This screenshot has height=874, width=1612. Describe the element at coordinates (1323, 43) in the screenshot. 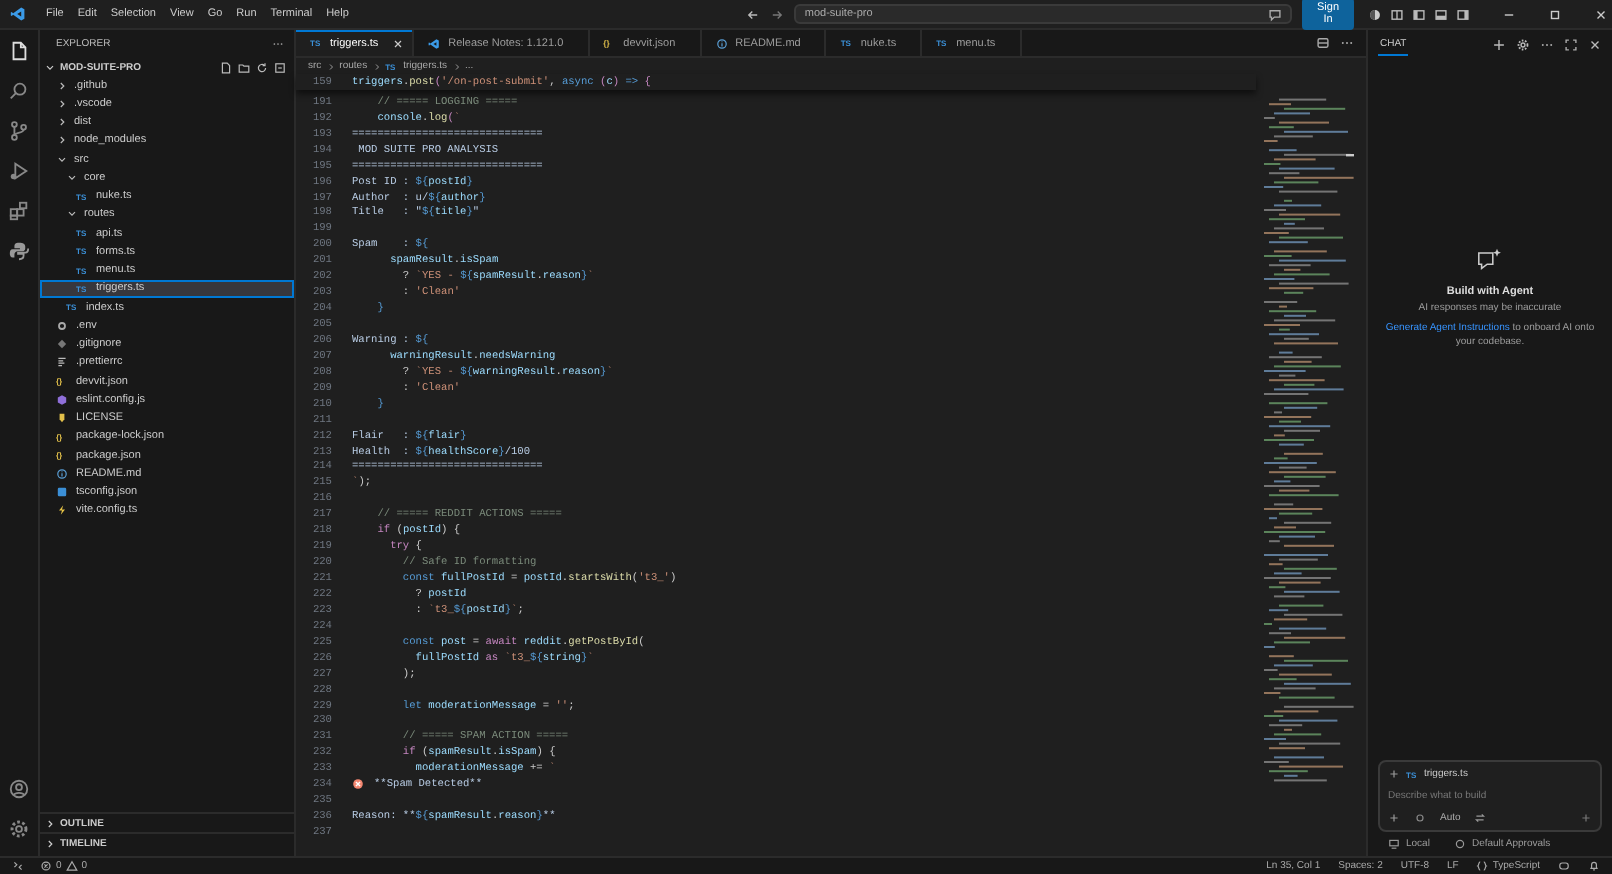

I see `split-editor-icon` at that location.